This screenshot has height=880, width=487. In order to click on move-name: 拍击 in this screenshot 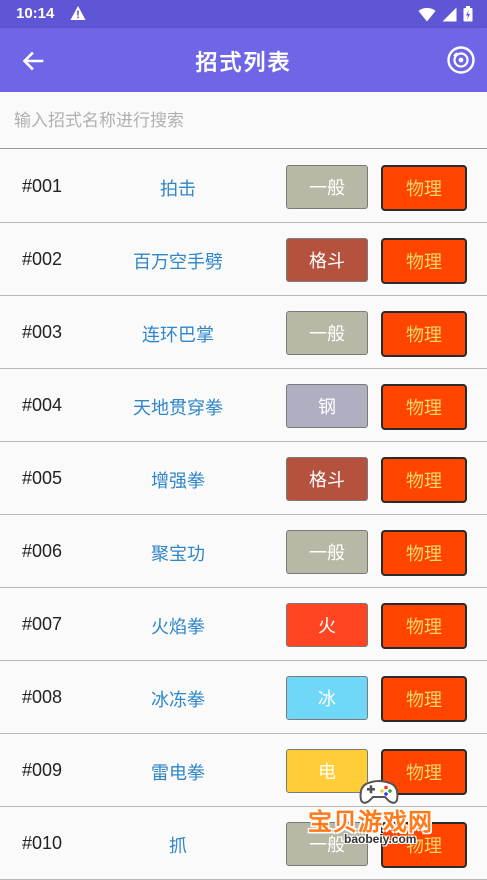, I will do `click(178, 189)`.